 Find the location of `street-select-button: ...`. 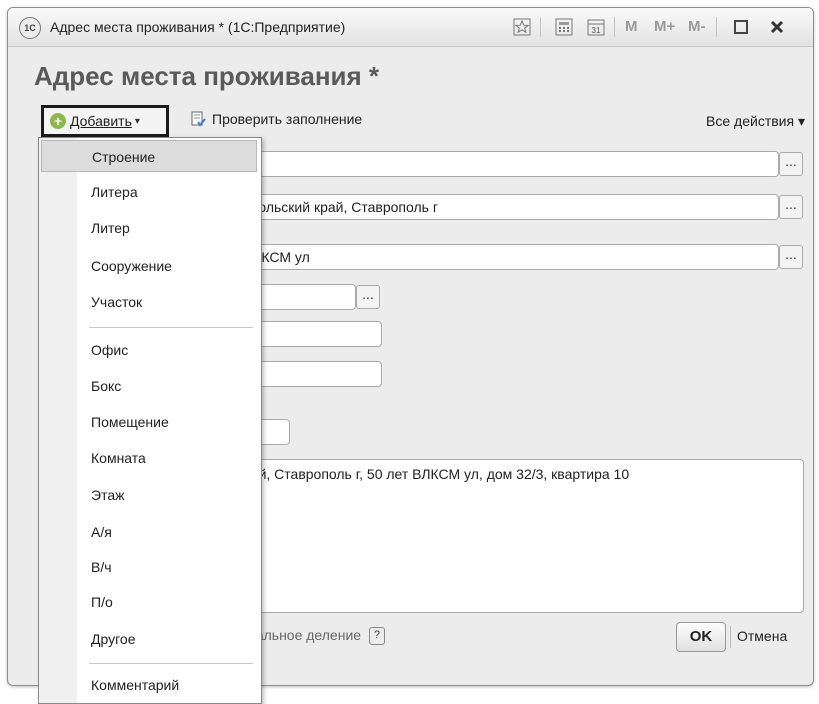

street-select-button: ... is located at coordinates (791, 257).